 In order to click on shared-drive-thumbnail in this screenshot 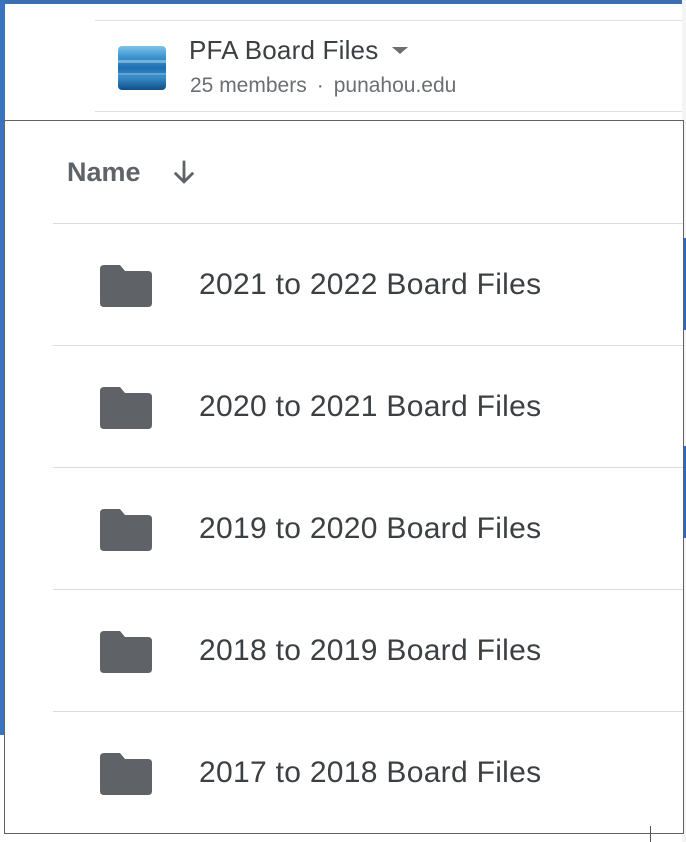, I will do `click(142, 68)`.